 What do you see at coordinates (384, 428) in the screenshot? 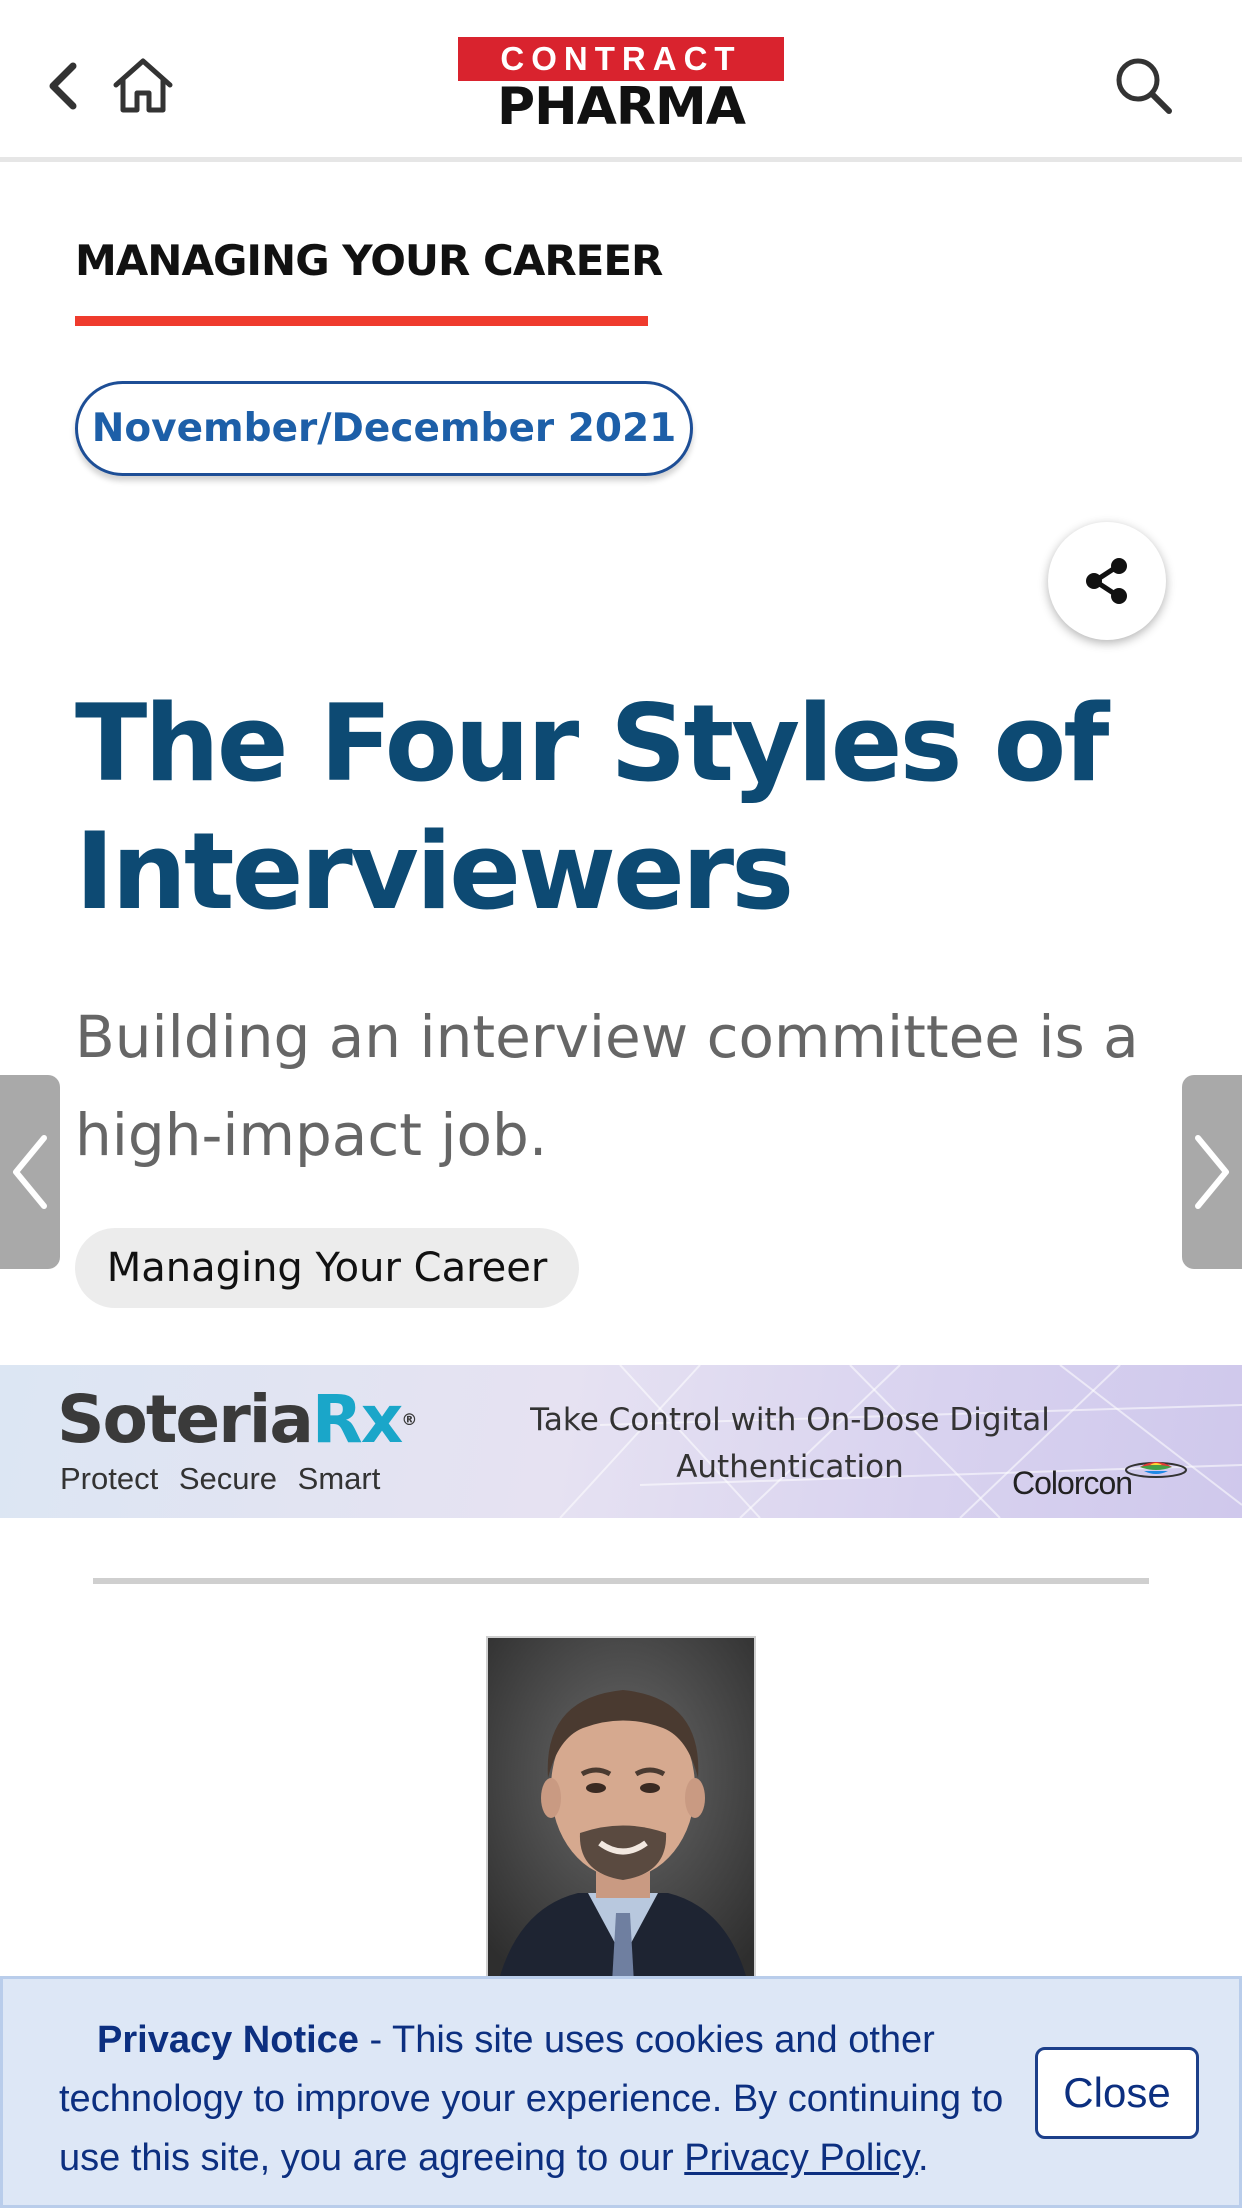
I see `issue-button: November/December 2021` at bounding box center [384, 428].